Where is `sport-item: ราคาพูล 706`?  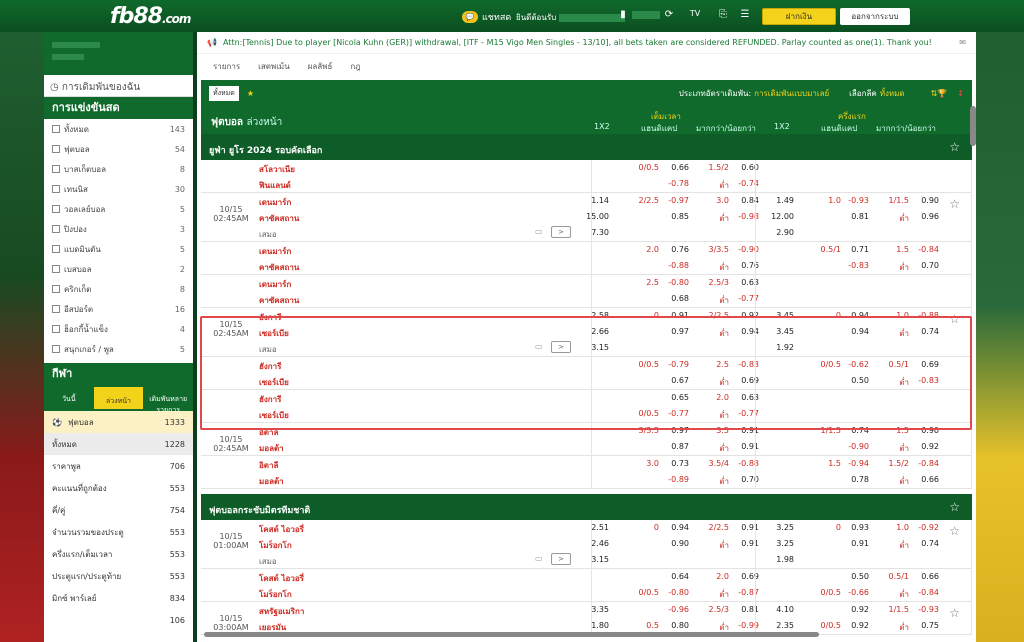
sport-item: ราคาพูล 706 is located at coordinates (118, 466).